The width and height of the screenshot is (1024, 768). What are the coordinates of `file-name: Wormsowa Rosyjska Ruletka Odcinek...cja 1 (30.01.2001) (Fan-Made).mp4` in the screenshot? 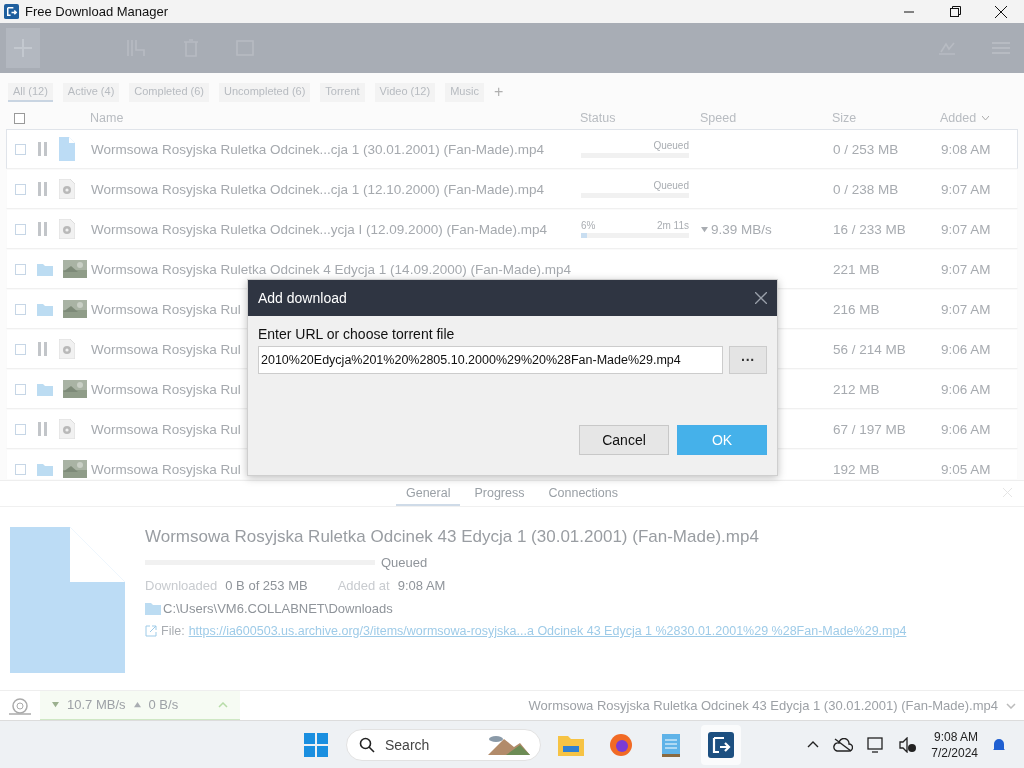 It's located at (317, 149).